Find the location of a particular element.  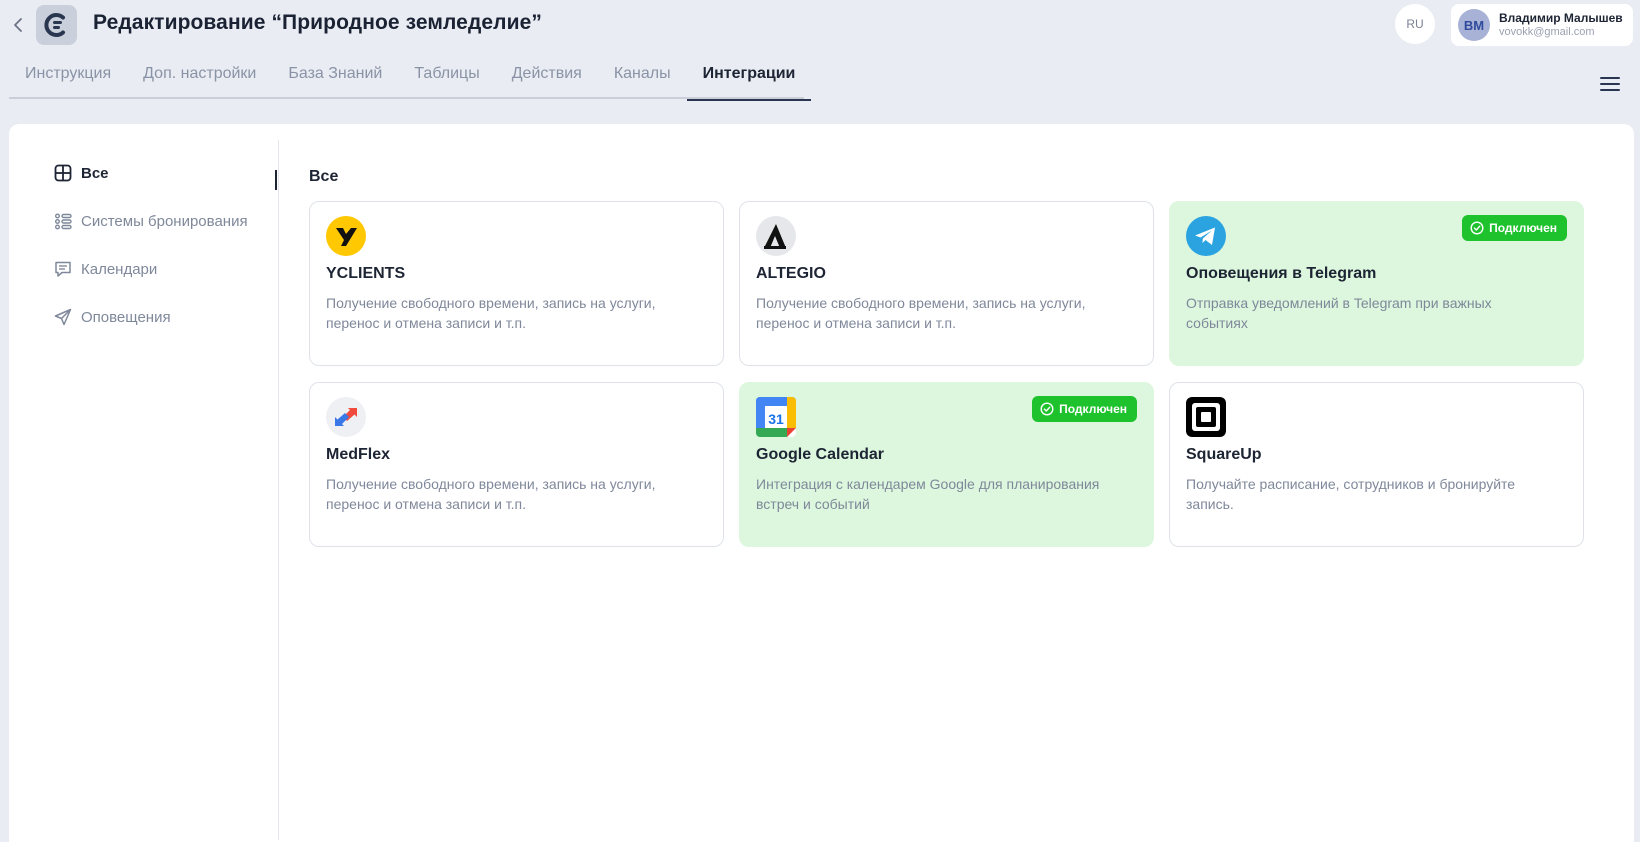

tab-channels: Каналы is located at coordinates (642, 77).